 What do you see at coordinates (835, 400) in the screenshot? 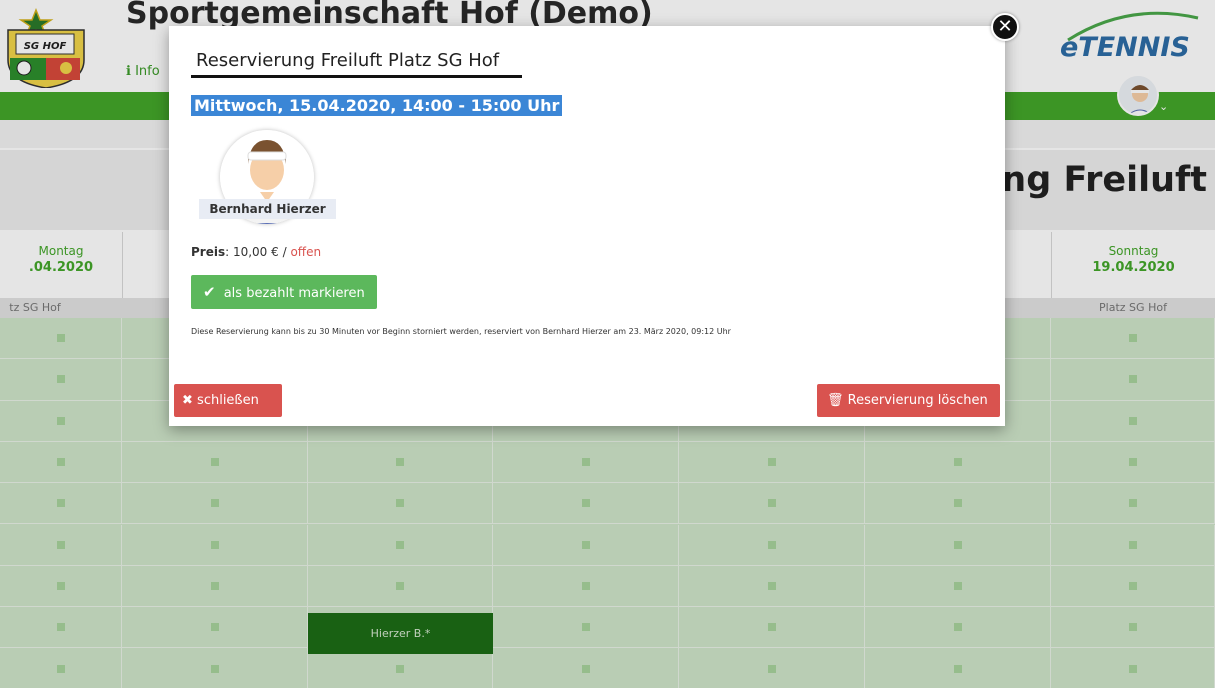
I see `trash-icon: 🗑` at bounding box center [835, 400].